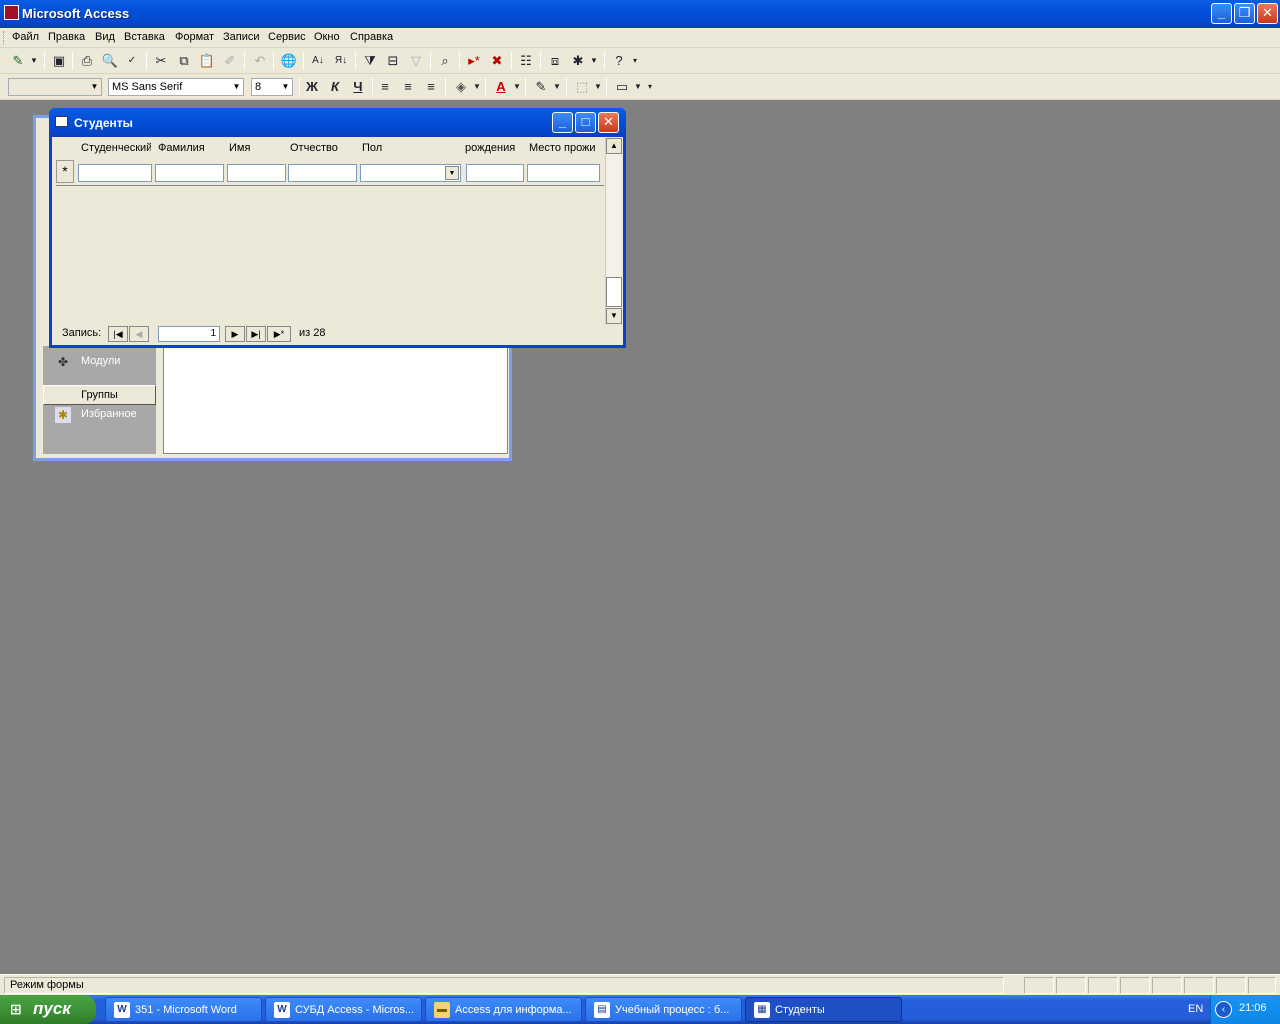 This screenshot has width=1280, height=1024. Describe the element at coordinates (1221, 13) in the screenshot. I see `minimize-button: _` at that location.